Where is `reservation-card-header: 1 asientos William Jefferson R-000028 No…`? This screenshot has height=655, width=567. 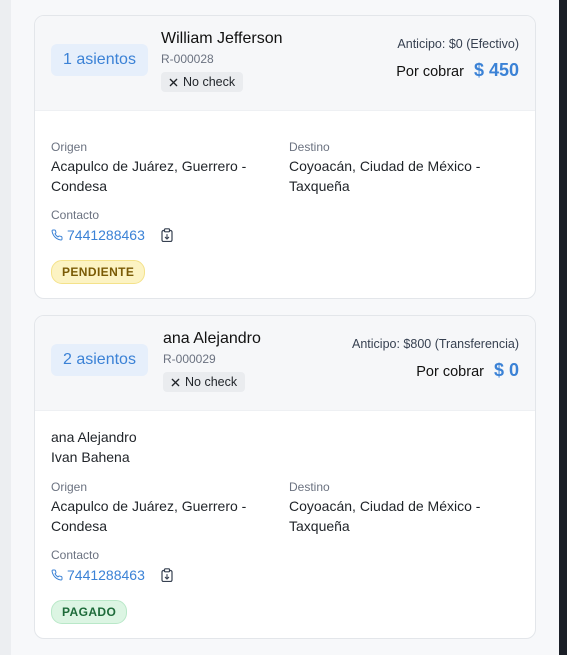
reservation-card-header: 1 asientos William Jefferson R-000028 No… is located at coordinates (285, 63).